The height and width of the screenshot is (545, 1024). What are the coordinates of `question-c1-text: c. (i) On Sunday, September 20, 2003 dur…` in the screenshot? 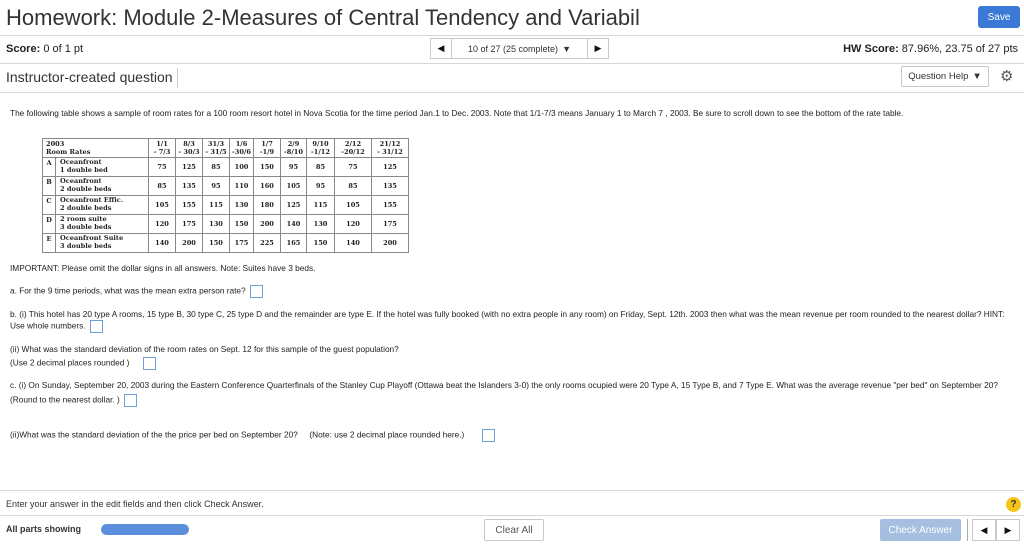 It's located at (504, 385).